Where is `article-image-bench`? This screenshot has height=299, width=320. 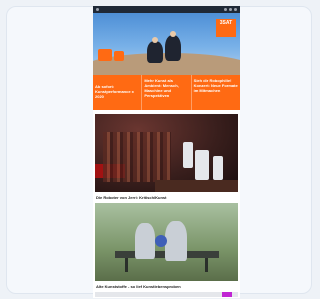 article-image-bench is located at coordinates (166, 242).